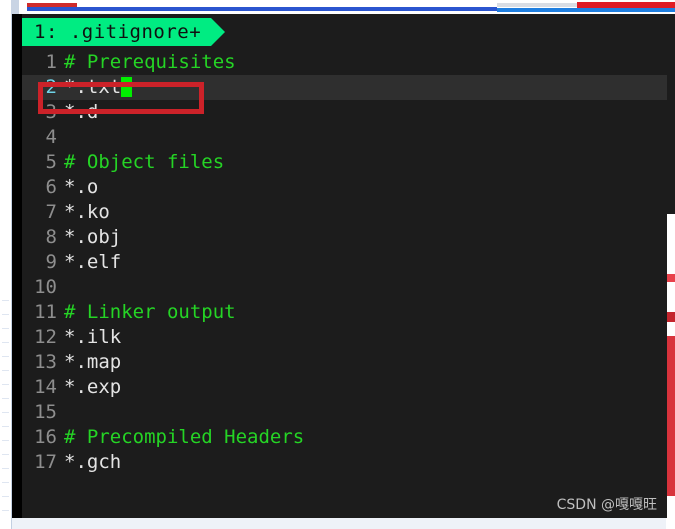 This screenshot has width=675, height=529. What do you see at coordinates (51, 162) in the screenshot?
I see `line-number: 5` at bounding box center [51, 162].